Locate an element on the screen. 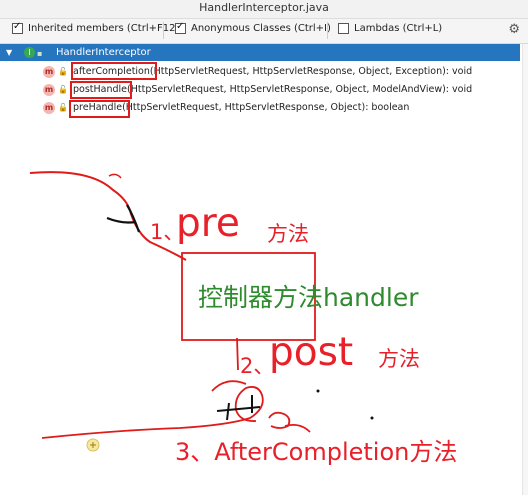  step2-post-label: post is located at coordinates (311, 352).